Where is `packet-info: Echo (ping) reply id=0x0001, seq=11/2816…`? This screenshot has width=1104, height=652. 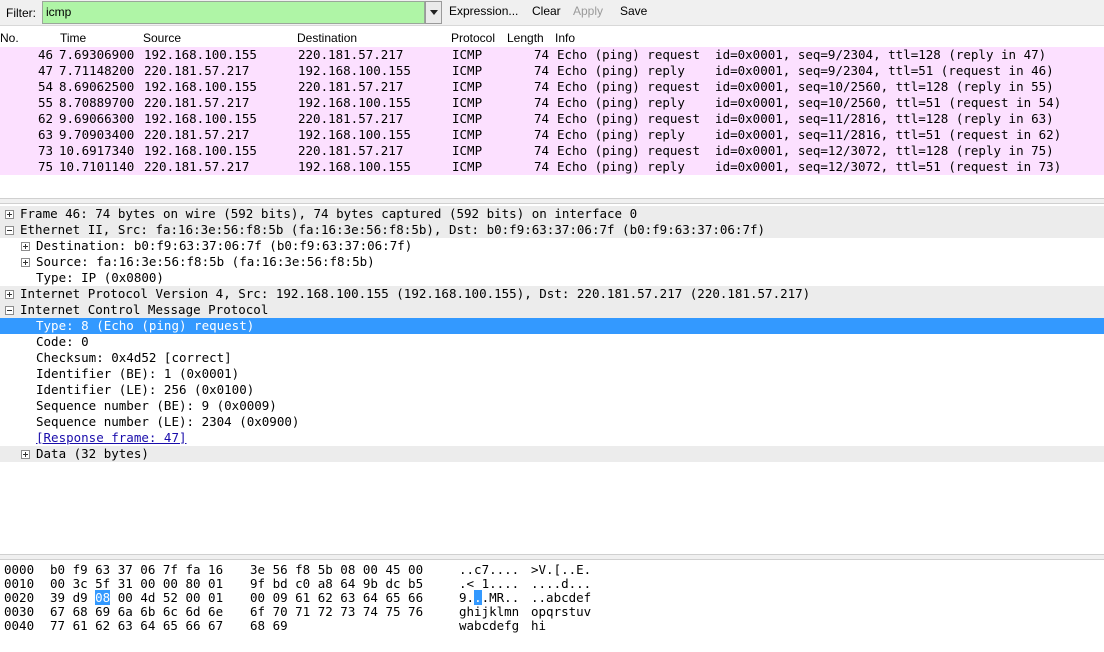
packet-info: Echo (ping) reply id=0x0001, seq=11/2816… is located at coordinates (809, 135).